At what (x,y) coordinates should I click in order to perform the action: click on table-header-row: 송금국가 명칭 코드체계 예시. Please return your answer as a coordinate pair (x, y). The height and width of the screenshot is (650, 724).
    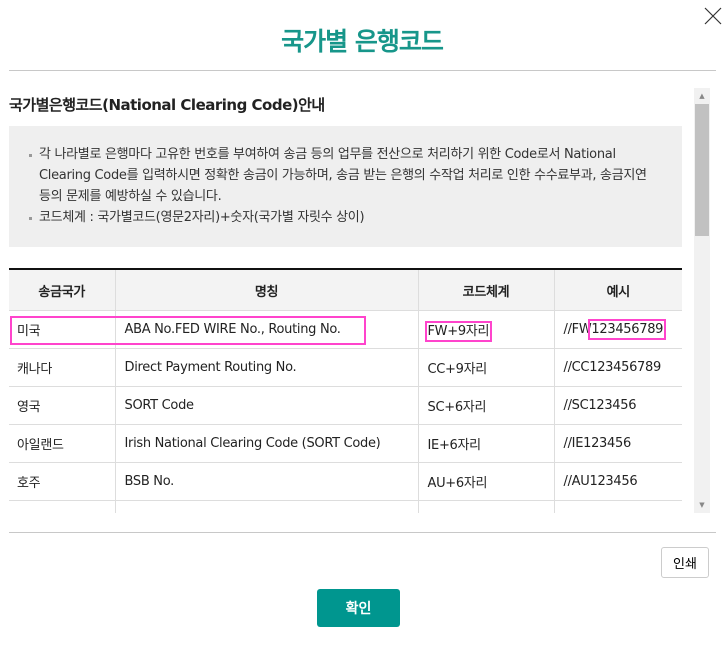
    Looking at the image, I should click on (345, 289).